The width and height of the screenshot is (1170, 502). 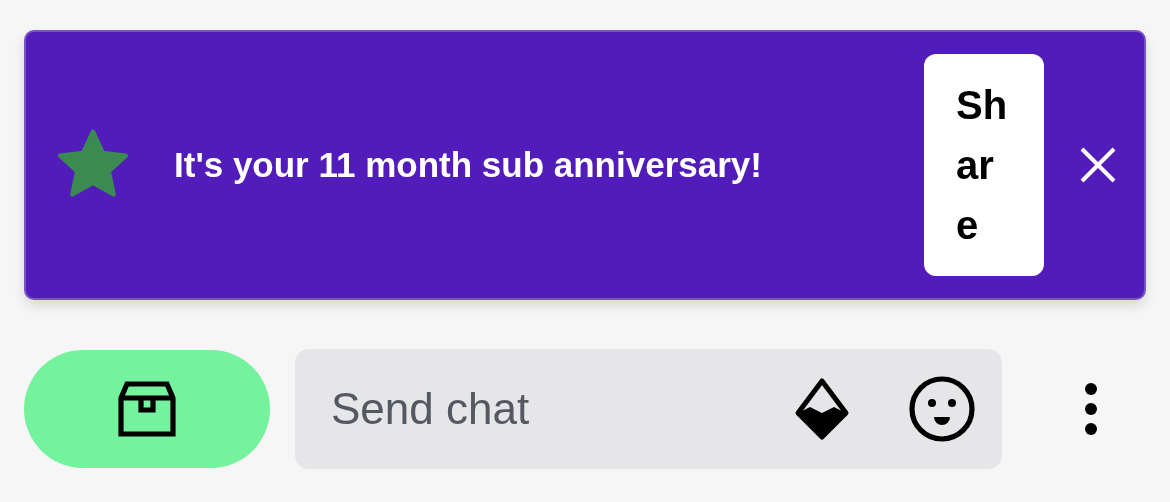 I want to click on share-button: Share, so click(x=984, y=165).